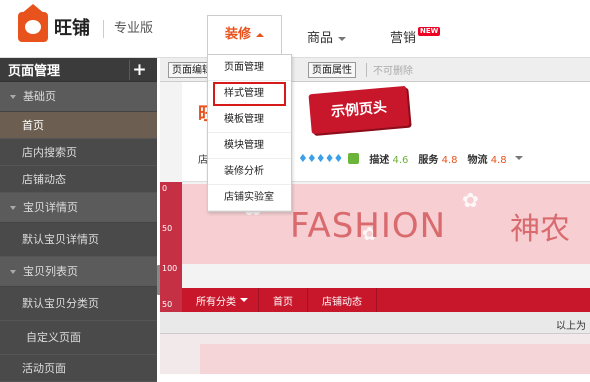  What do you see at coordinates (72, 28) in the screenshot?
I see `brand-name: 旺铺` at bounding box center [72, 28].